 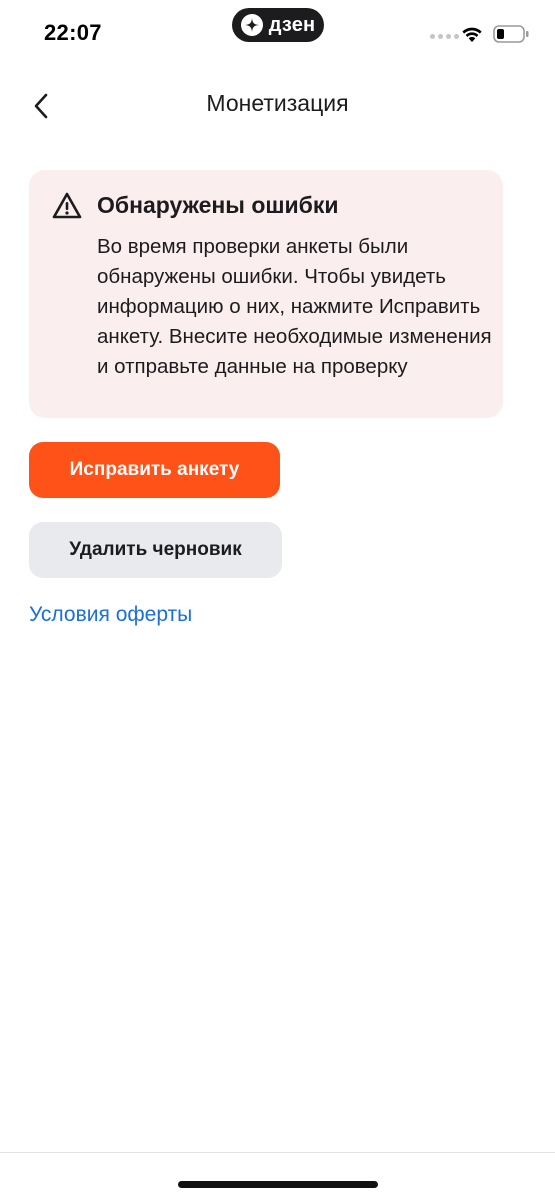 What do you see at coordinates (472, 34) in the screenshot?
I see `wifi-icon` at bounding box center [472, 34].